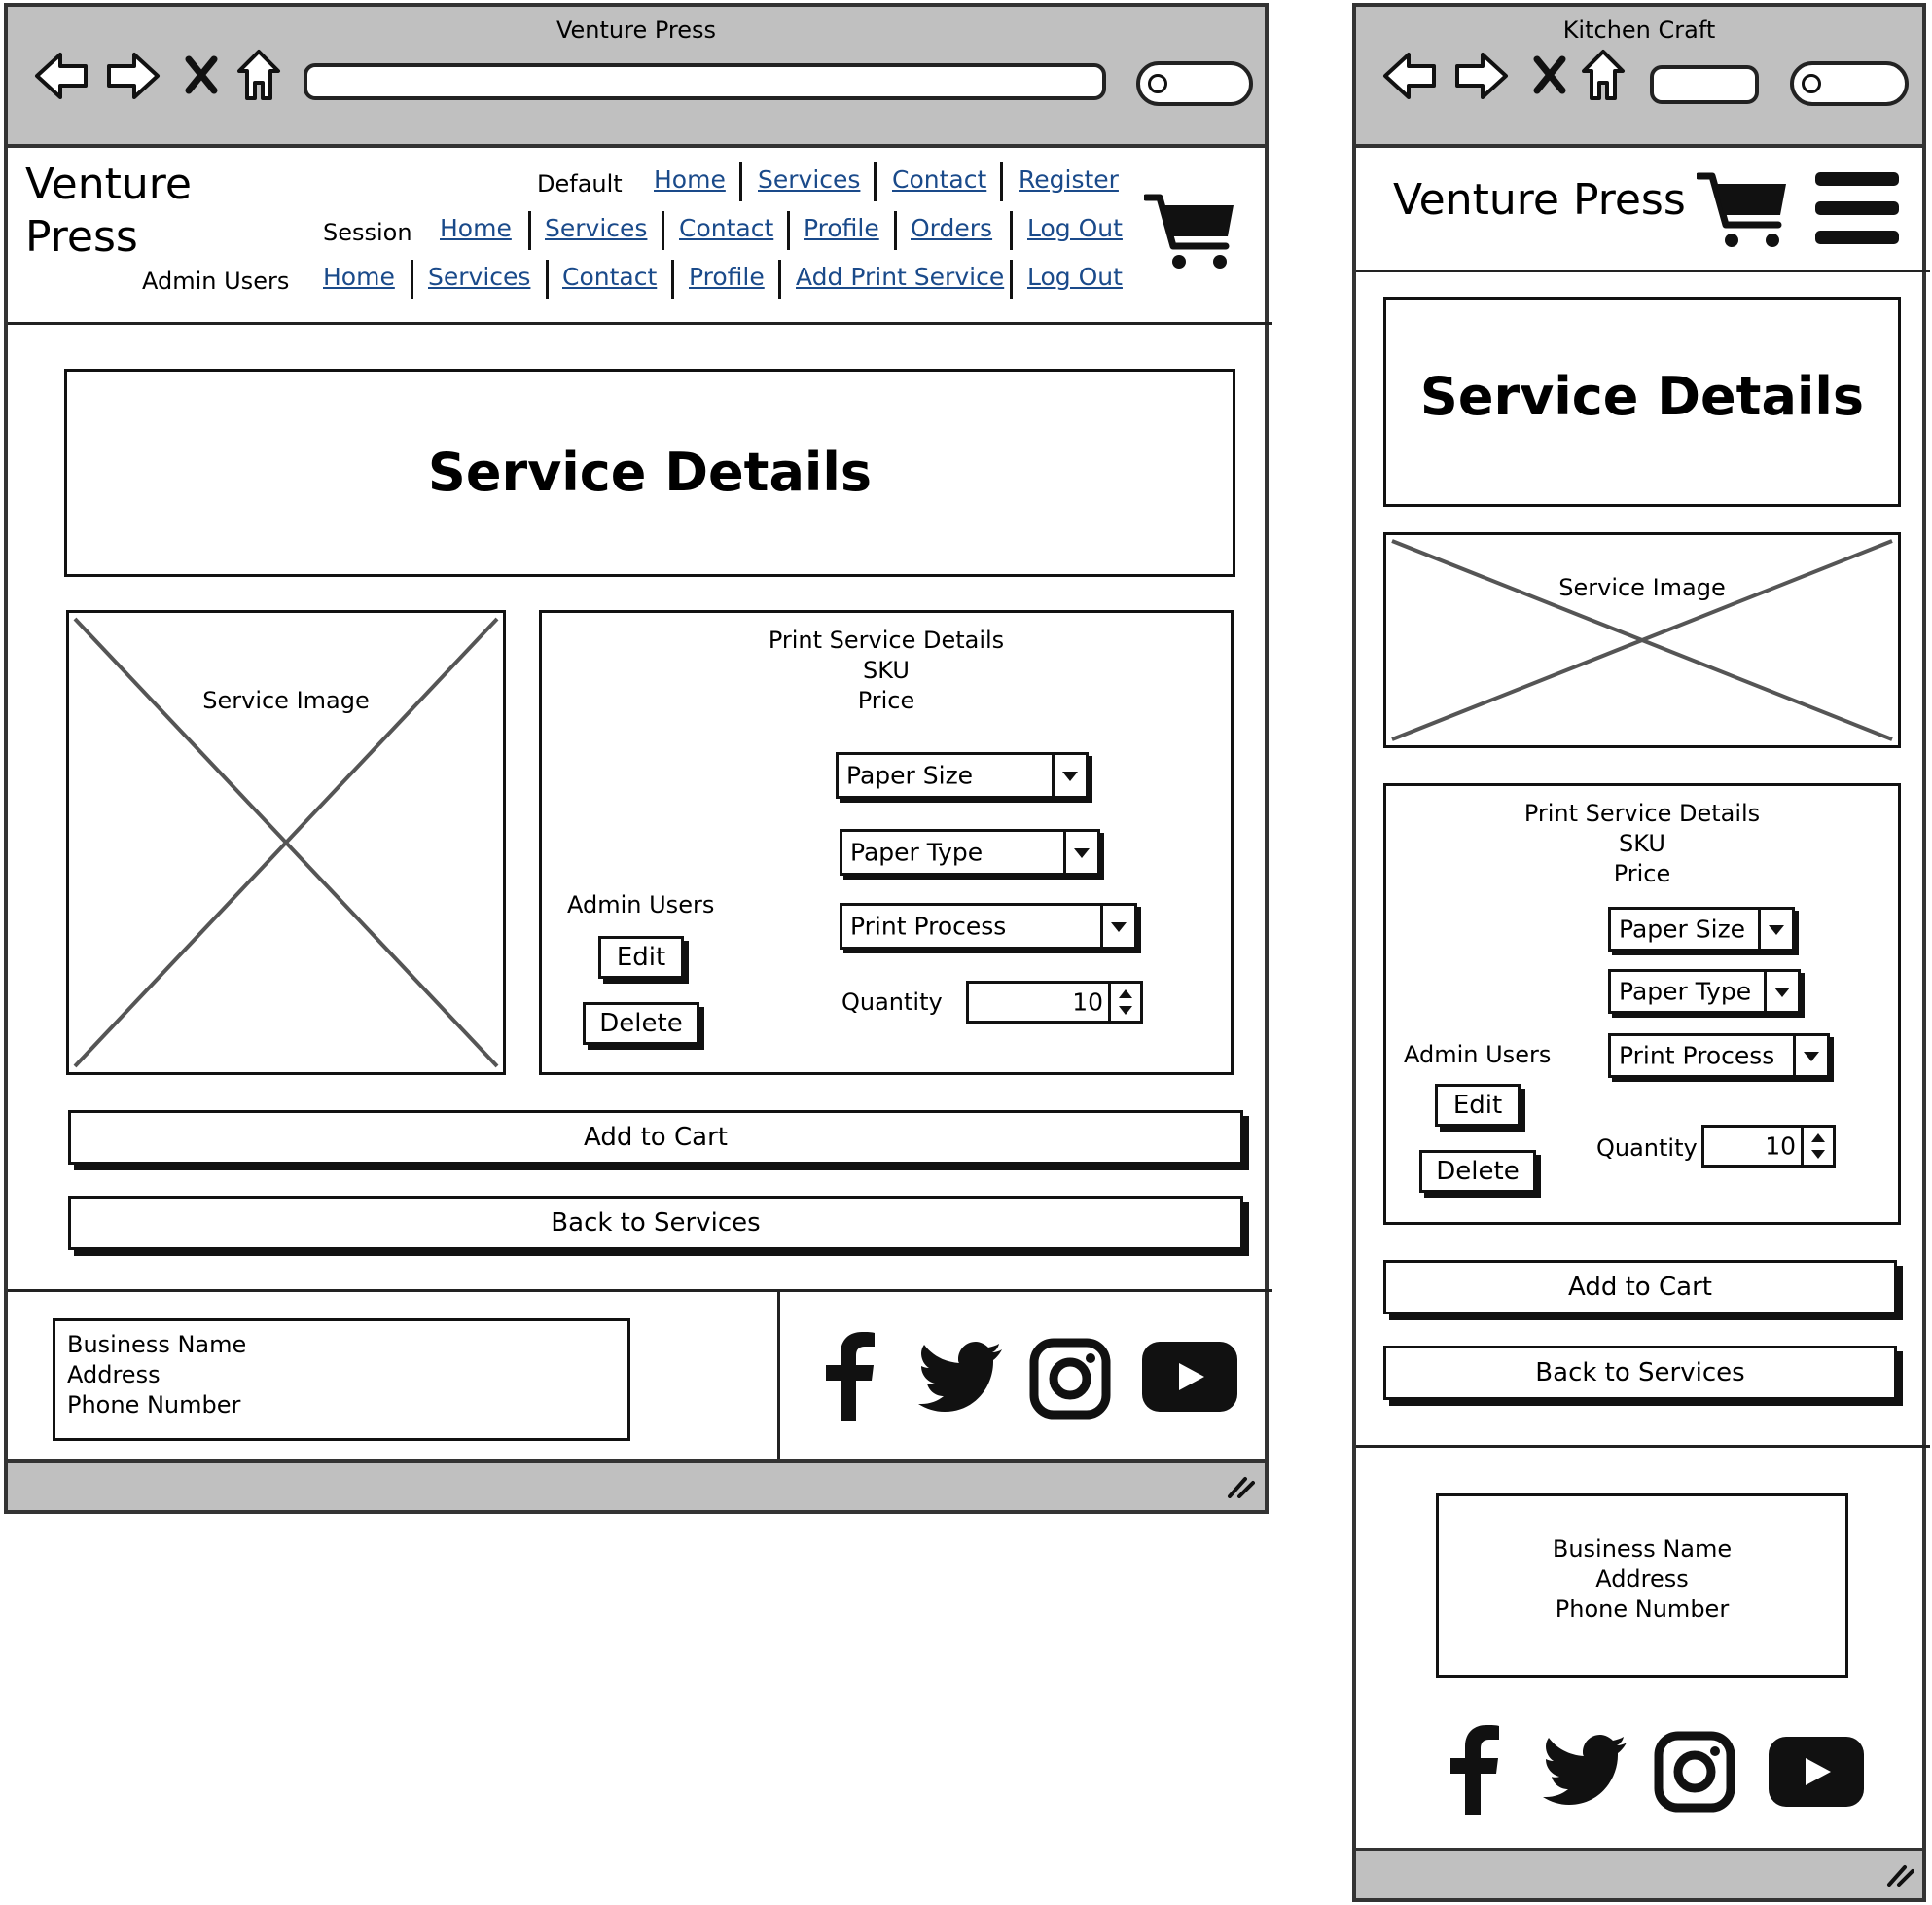  I want to click on admin-nav-profile: Profile, so click(727, 277).